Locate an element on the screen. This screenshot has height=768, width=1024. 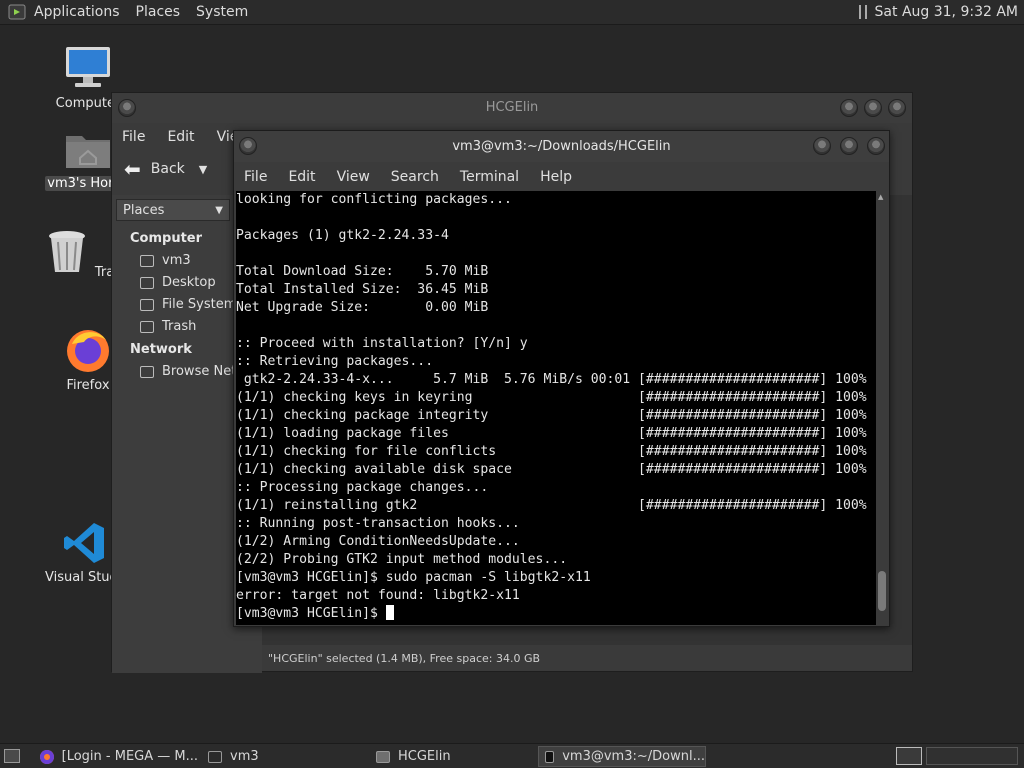
term-menu-file: File is located at coordinates (255, 177).